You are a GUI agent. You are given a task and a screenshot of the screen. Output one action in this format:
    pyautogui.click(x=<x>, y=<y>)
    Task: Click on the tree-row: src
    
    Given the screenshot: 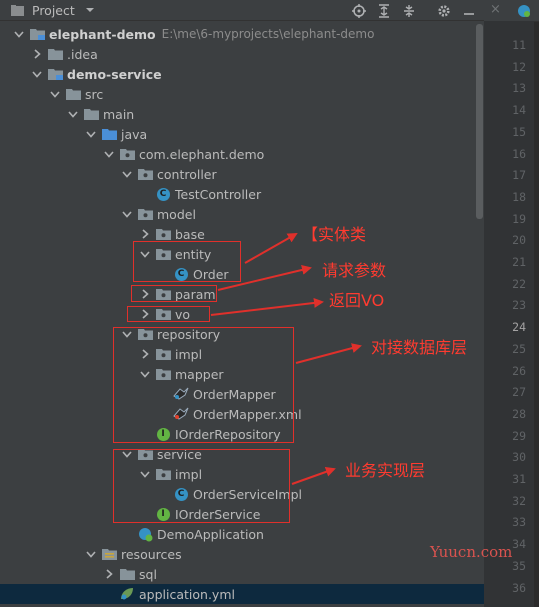 What is the action you would take?
    pyautogui.click(x=242, y=94)
    